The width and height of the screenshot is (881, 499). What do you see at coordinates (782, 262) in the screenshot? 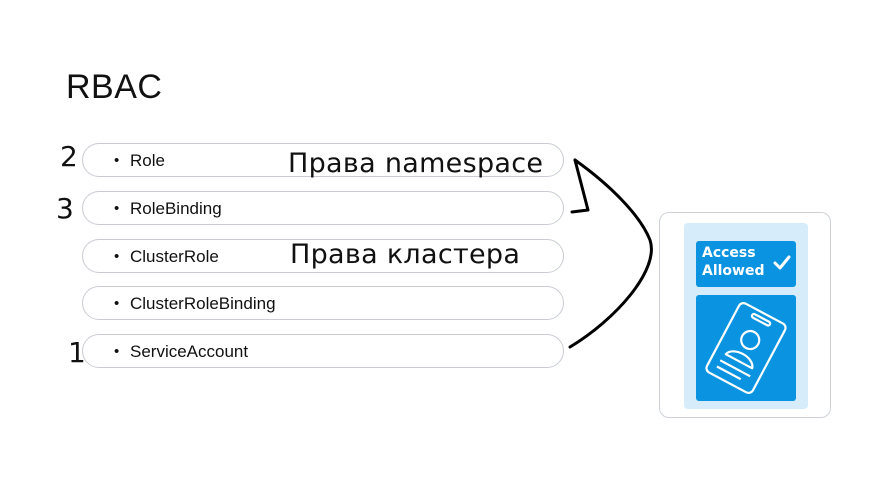
I see `check-icon` at bounding box center [782, 262].